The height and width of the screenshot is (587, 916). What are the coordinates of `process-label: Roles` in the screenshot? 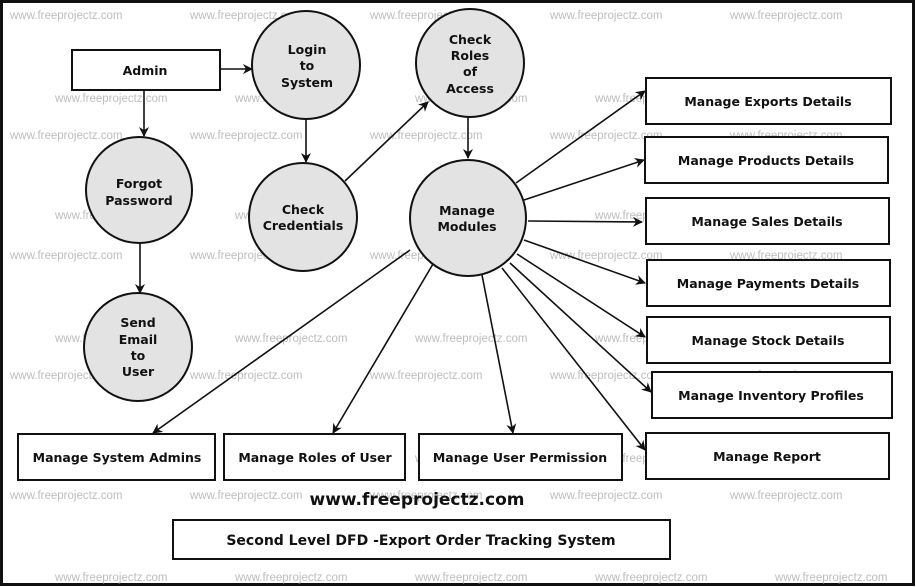 It's located at (470, 55).